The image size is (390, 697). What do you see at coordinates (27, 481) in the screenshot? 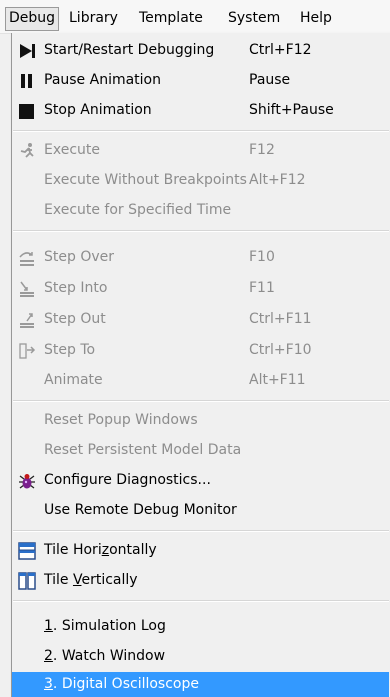
I see `bug-icon` at bounding box center [27, 481].